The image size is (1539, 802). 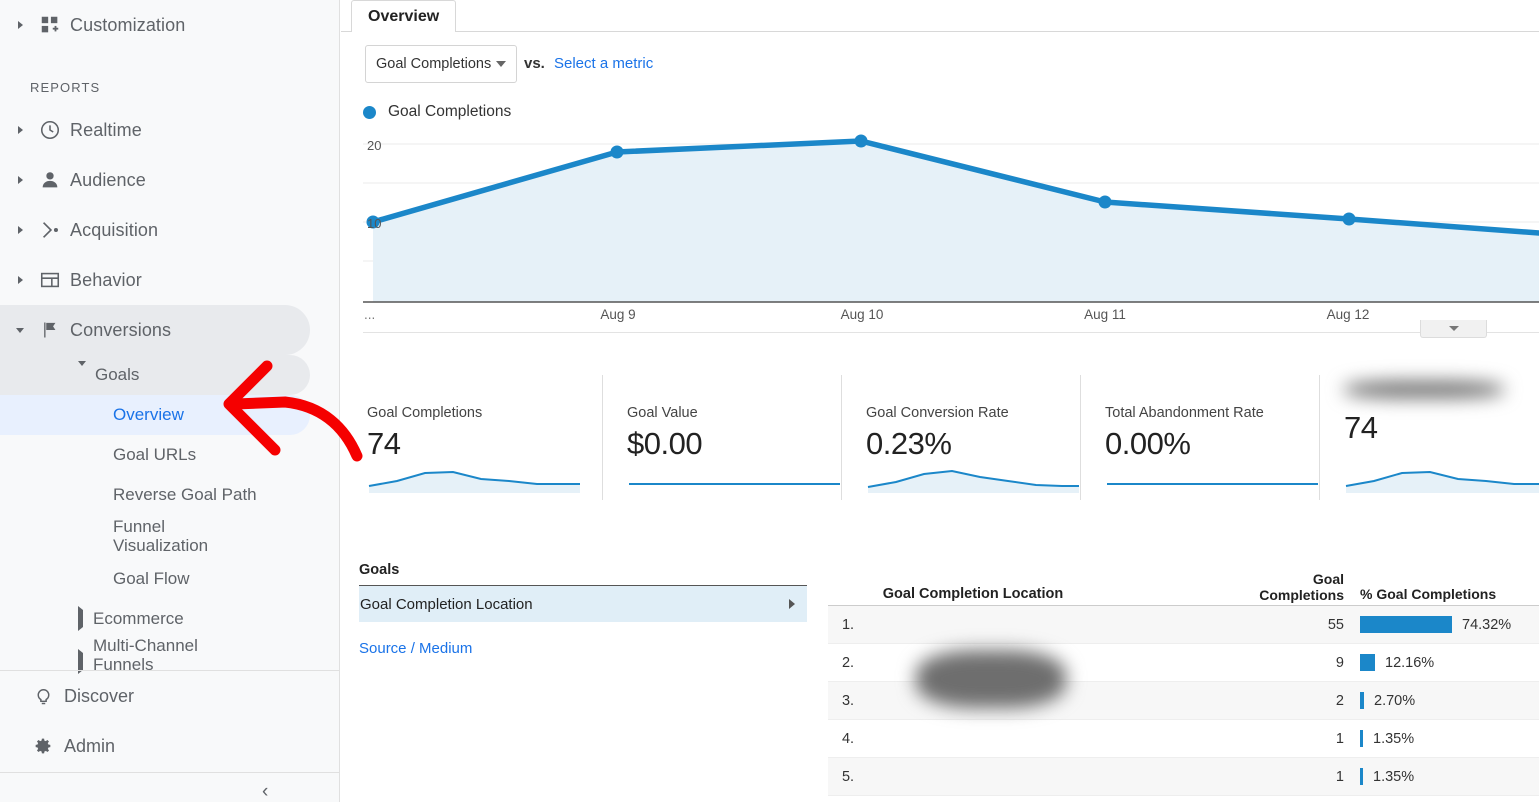 I want to click on sidebar-item-label: Overview, so click(x=148, y=414).